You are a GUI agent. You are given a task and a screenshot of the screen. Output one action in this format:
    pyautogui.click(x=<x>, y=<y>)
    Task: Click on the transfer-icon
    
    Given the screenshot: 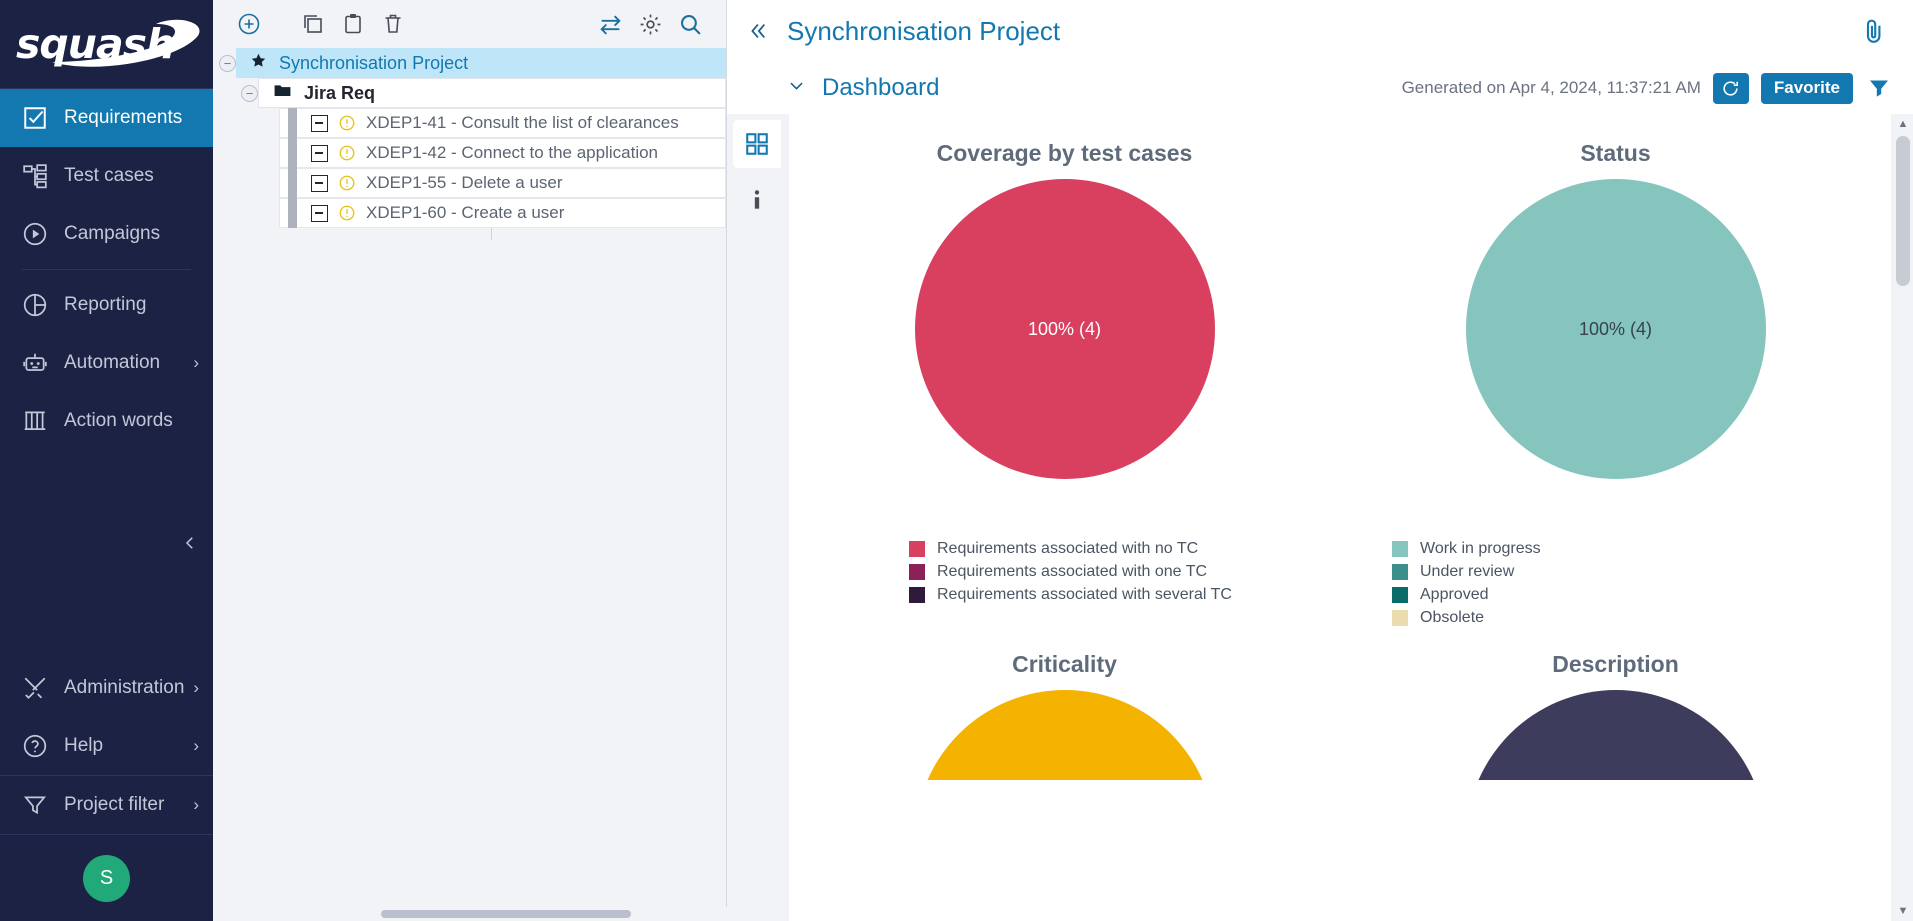 What is the action you would take?
    pyautogui.click(x=610, y=24)
    